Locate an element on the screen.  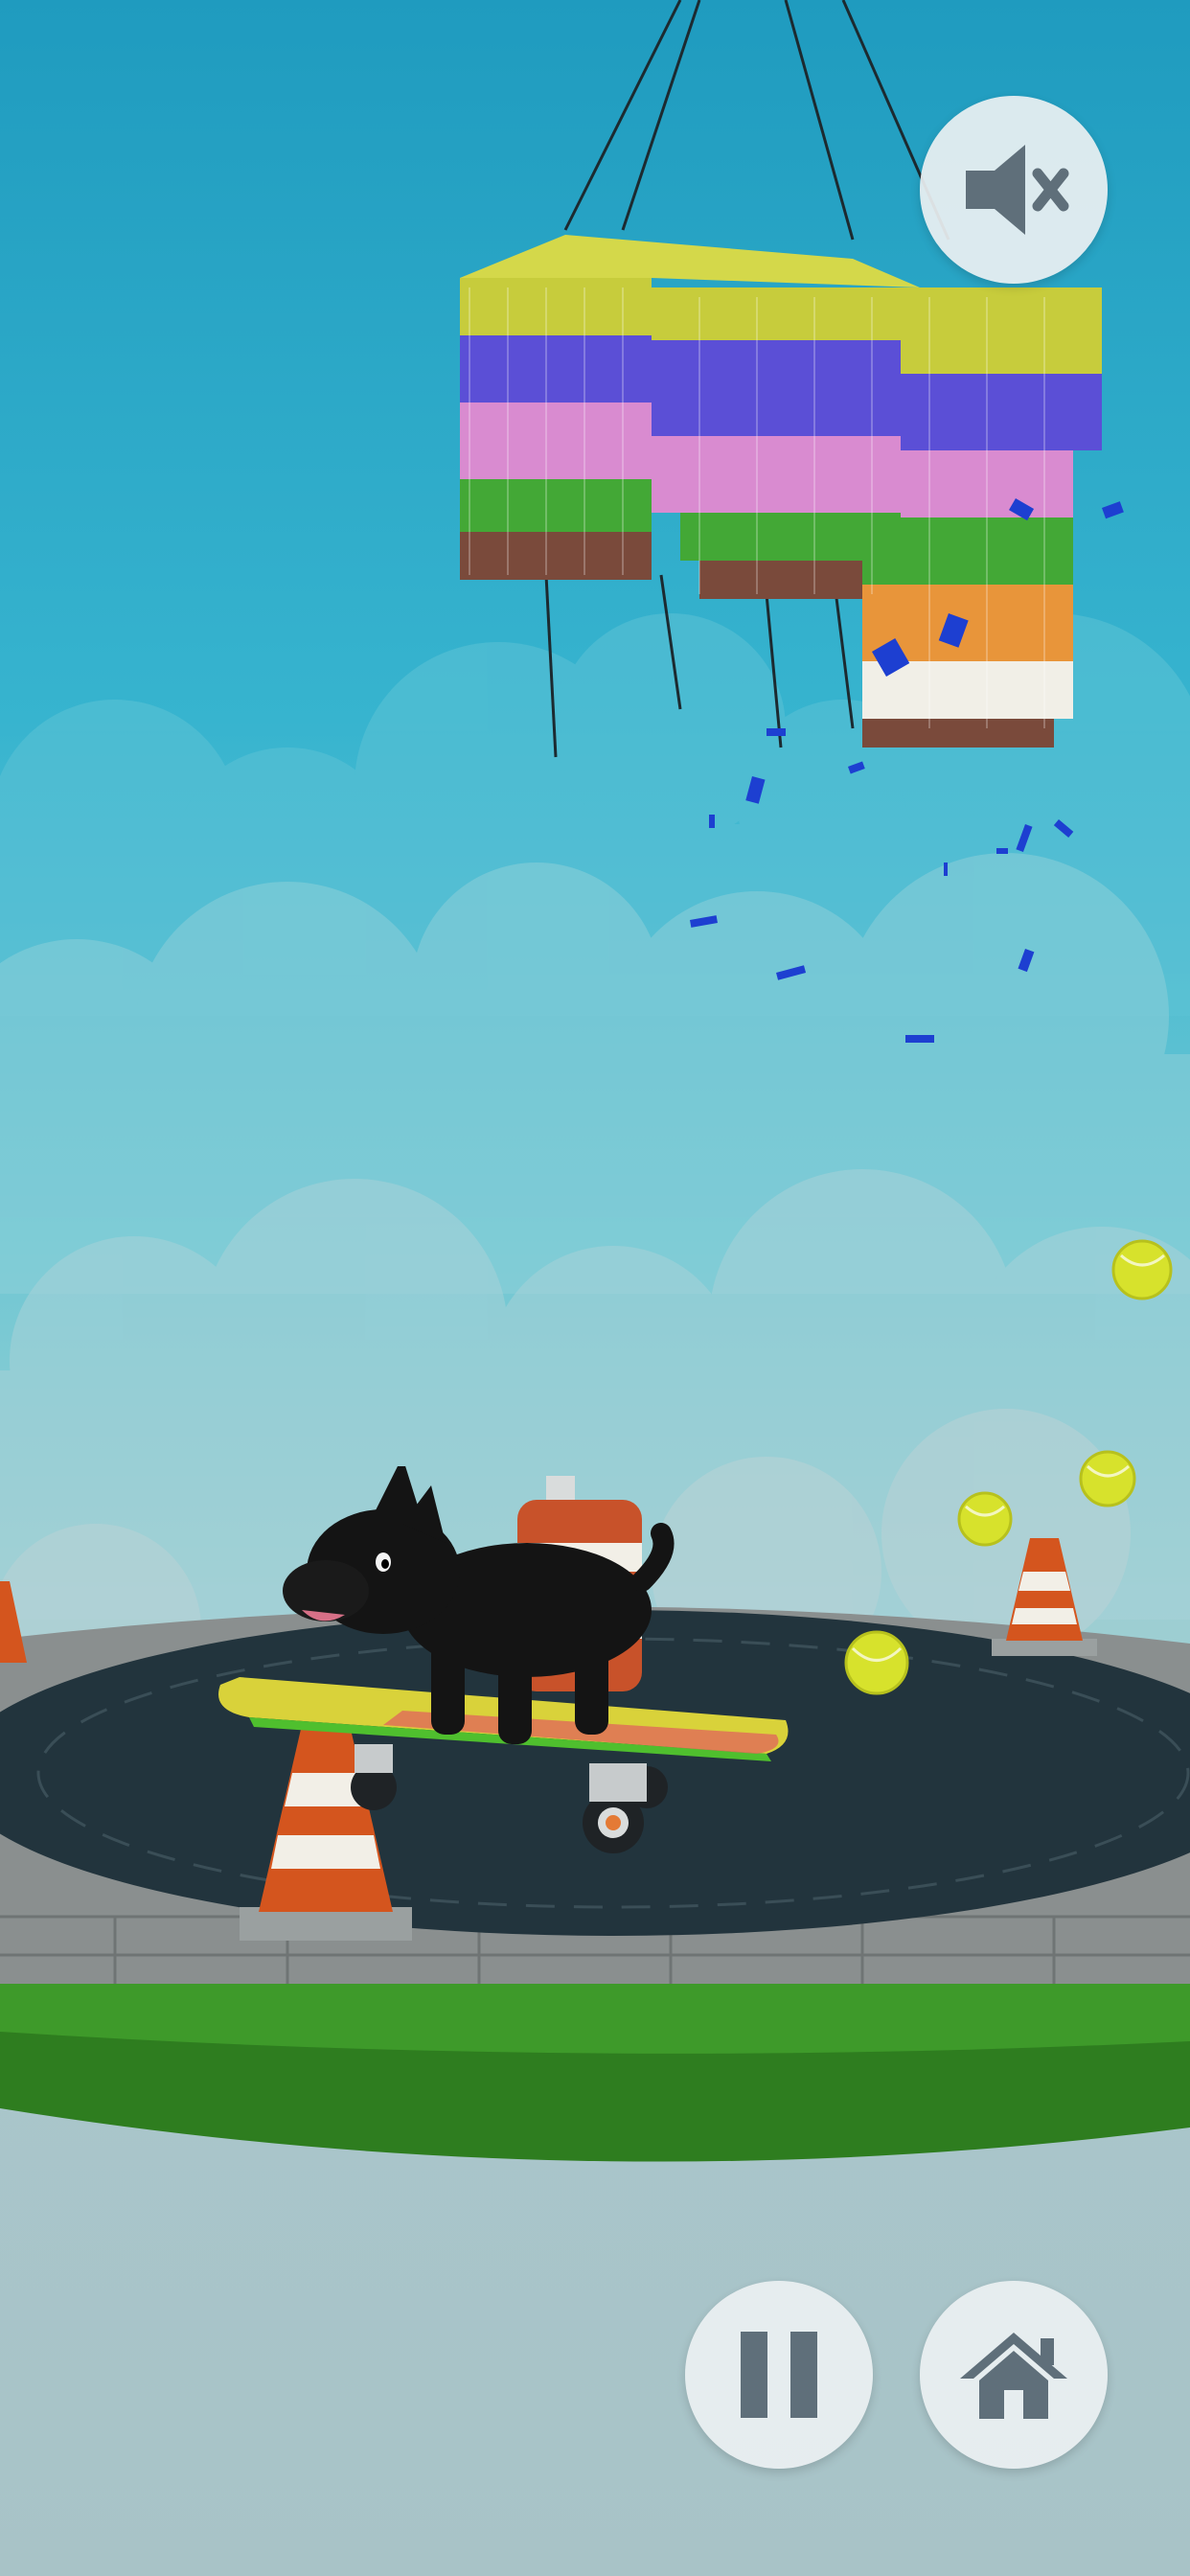
dog-on-skateboard is located at coordinates (503, 1659).